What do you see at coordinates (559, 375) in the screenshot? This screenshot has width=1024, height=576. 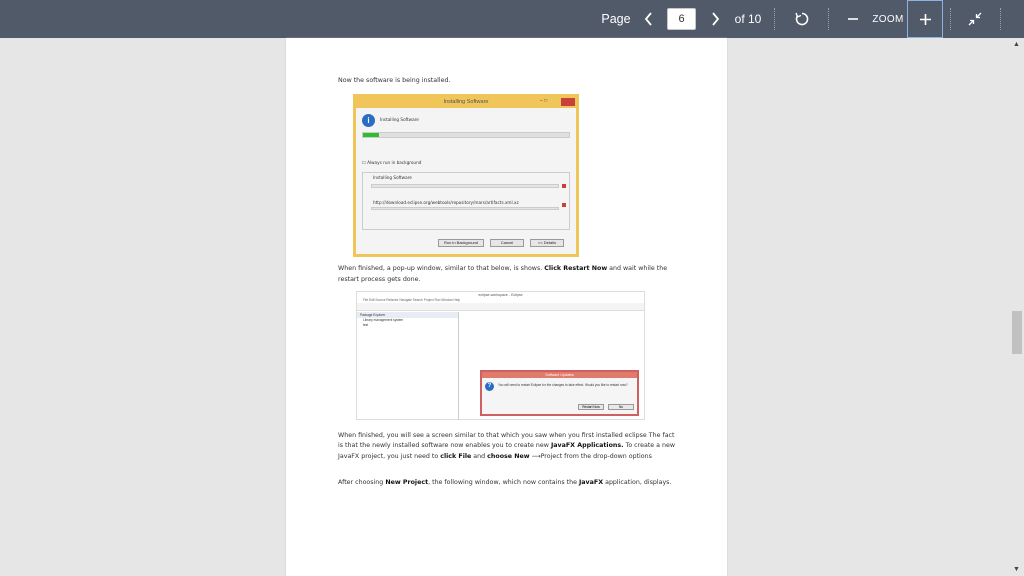 I see `updates-dialog-title: Software Updates` at bounding box center [559, 375].